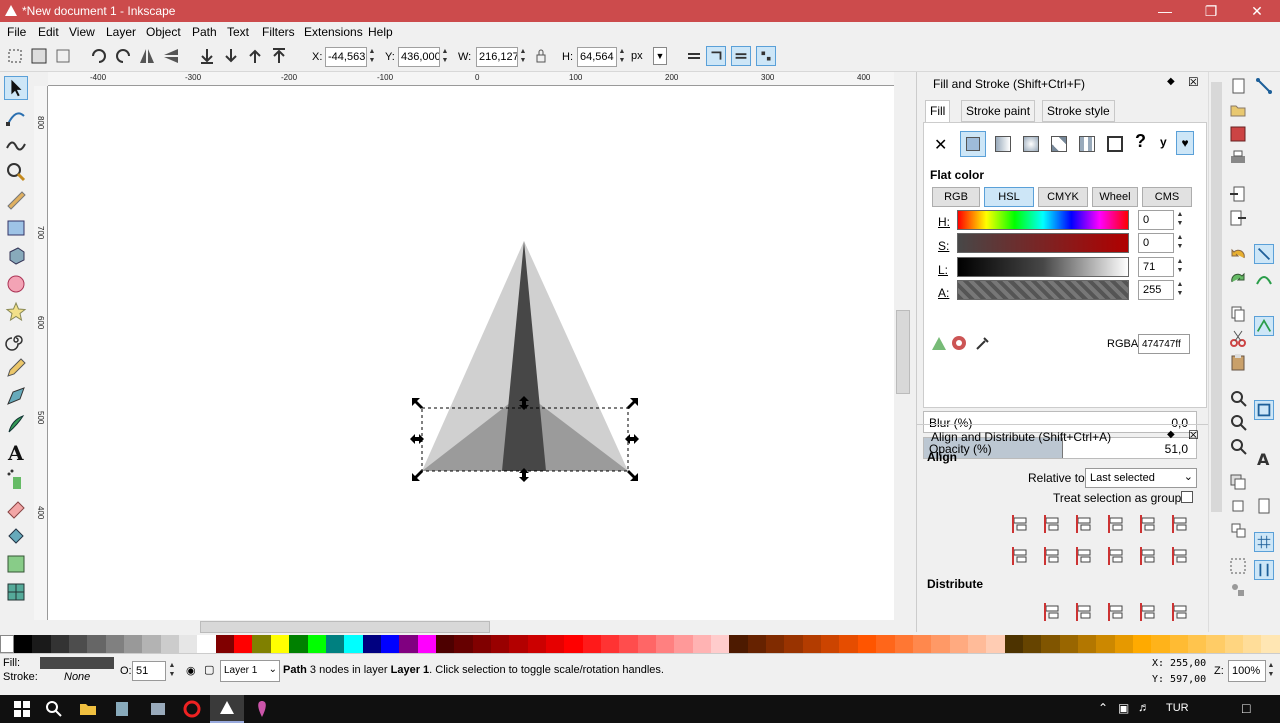  What do you see at coordinates (1043, 220) in the screenshot?
I see `hue-slider` at bounding box center [1043, 220].